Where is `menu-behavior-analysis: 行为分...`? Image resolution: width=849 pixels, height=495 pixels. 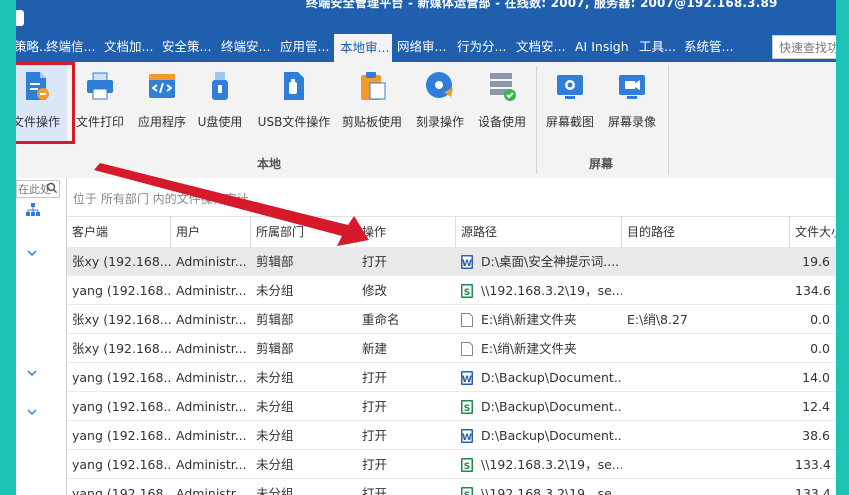
menu-behavior-analysis: 行为分... is located at coordinates (481, 47).